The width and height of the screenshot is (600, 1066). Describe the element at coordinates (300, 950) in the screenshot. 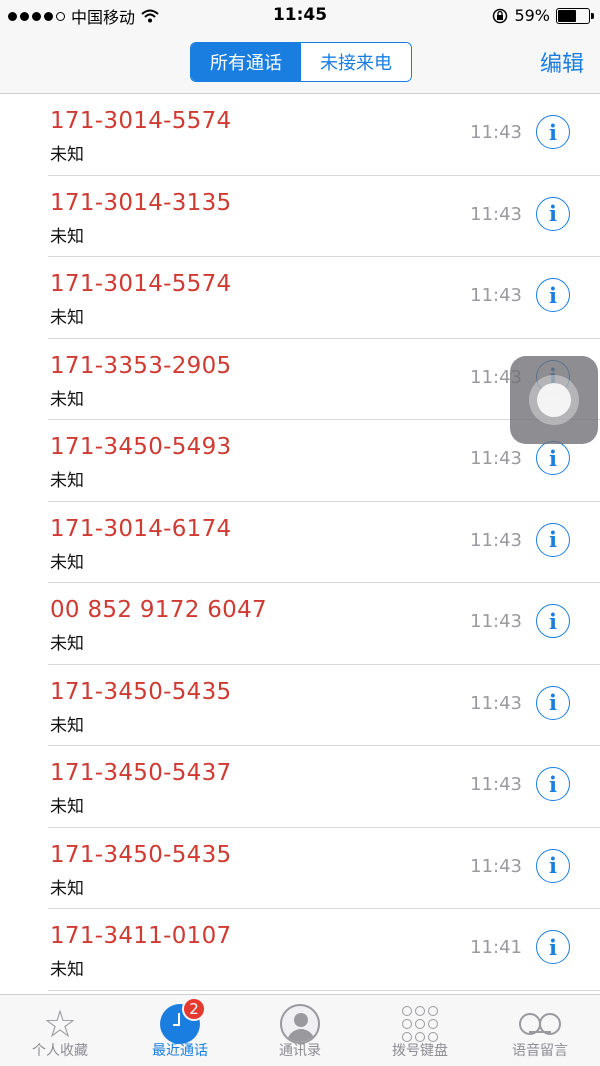

I see `call-row: 171-3411-0107 未知 11:41 i` at that location.